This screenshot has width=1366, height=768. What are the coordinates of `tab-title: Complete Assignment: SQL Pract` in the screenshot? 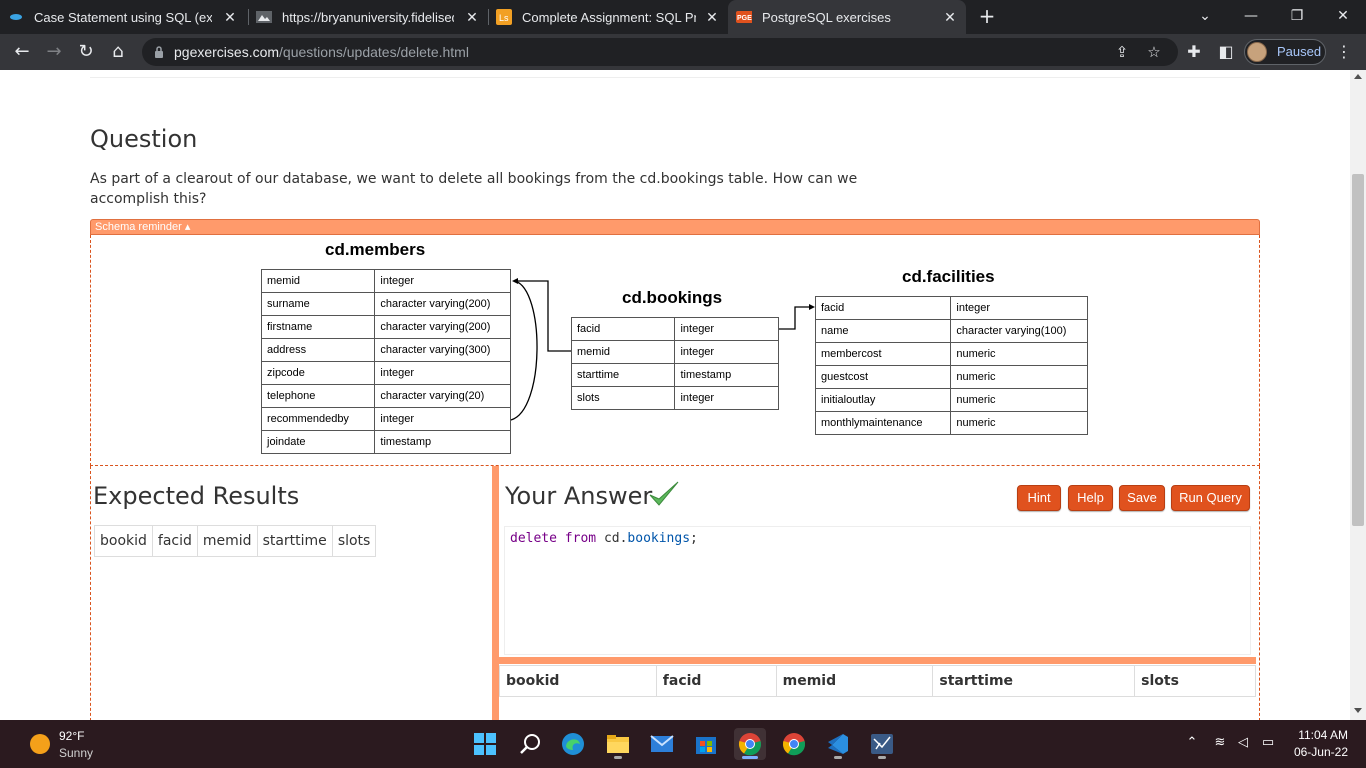 It's located at (609, 17).